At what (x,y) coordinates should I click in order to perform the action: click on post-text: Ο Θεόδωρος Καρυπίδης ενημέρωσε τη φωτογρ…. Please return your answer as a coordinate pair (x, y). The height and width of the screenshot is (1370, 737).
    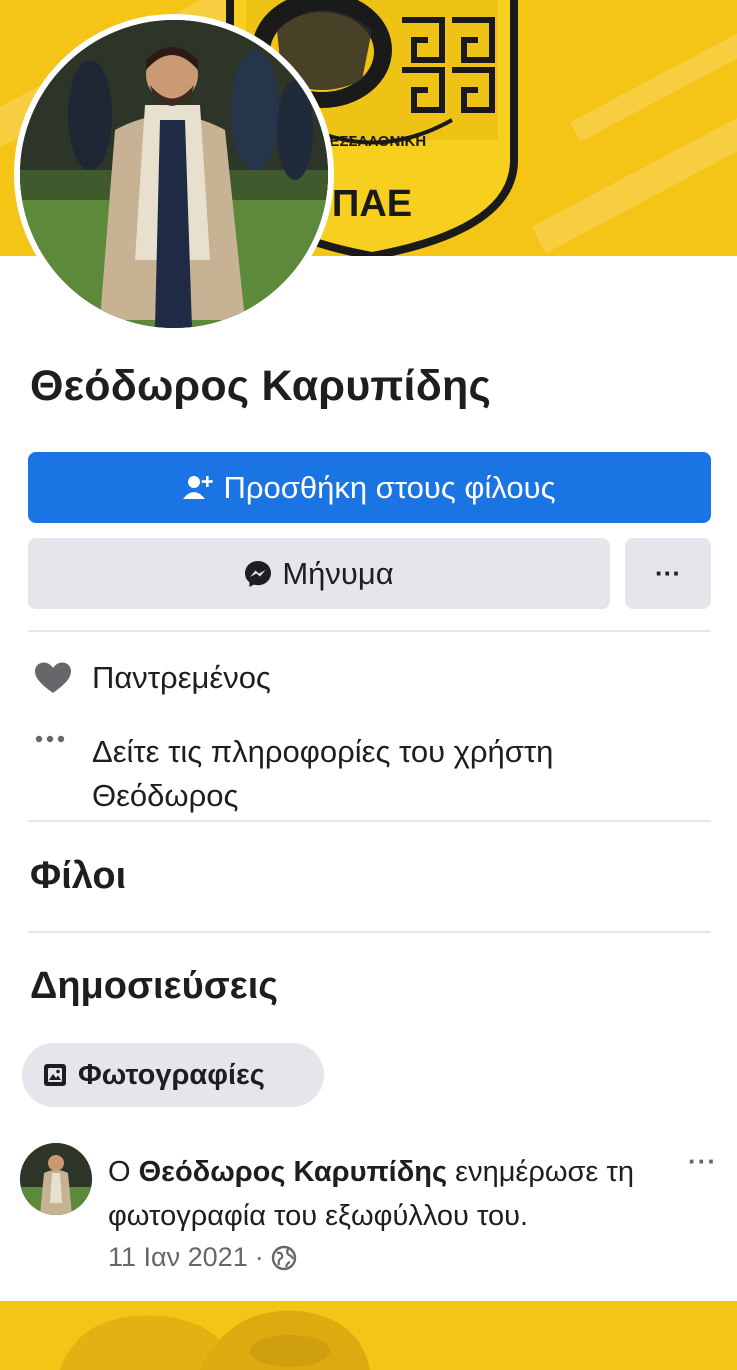
    Looking at the image, I should click on (393, 1194).